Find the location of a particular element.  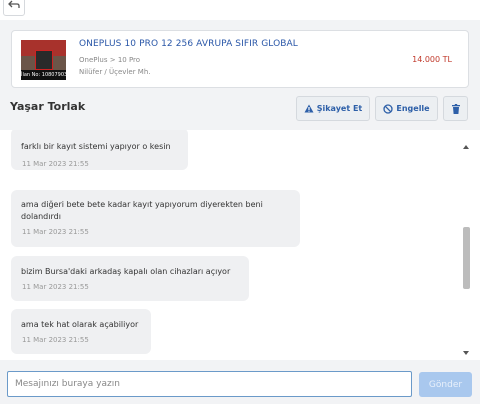

compose-bar: Gönder is located at coordinates (240, 382).